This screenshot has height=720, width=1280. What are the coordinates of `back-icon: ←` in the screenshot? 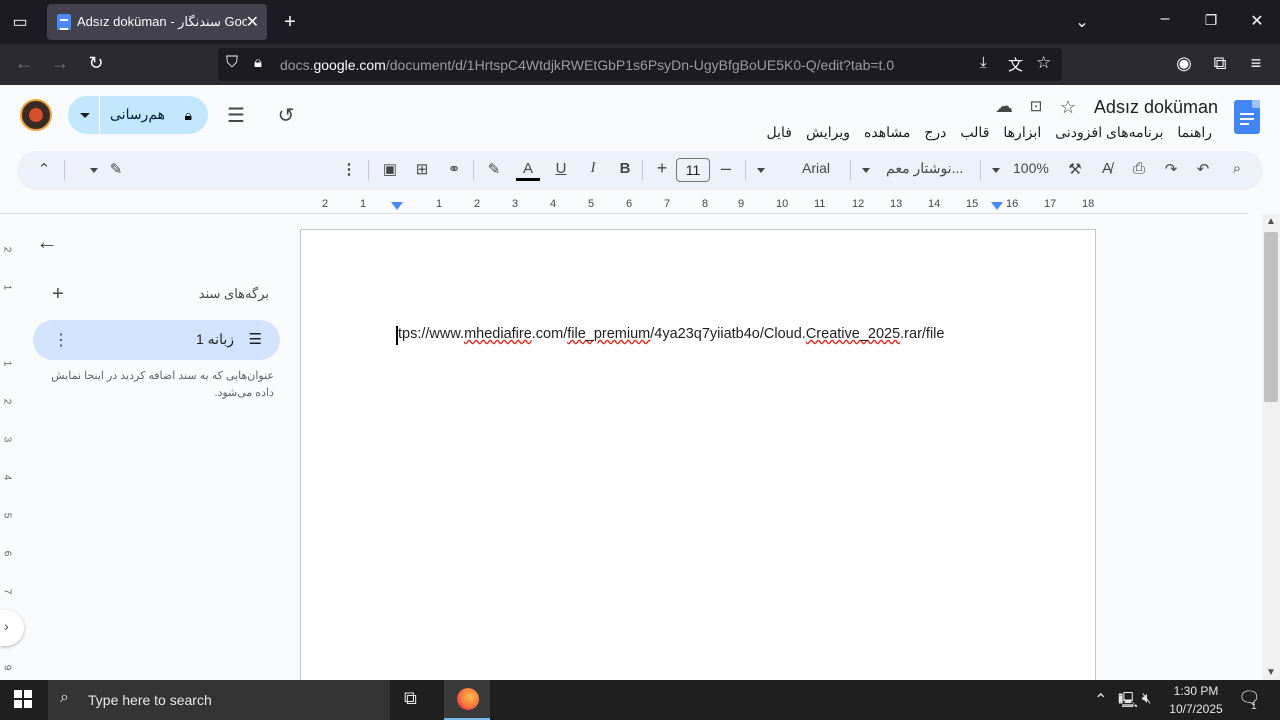 It's located at (24, 63).